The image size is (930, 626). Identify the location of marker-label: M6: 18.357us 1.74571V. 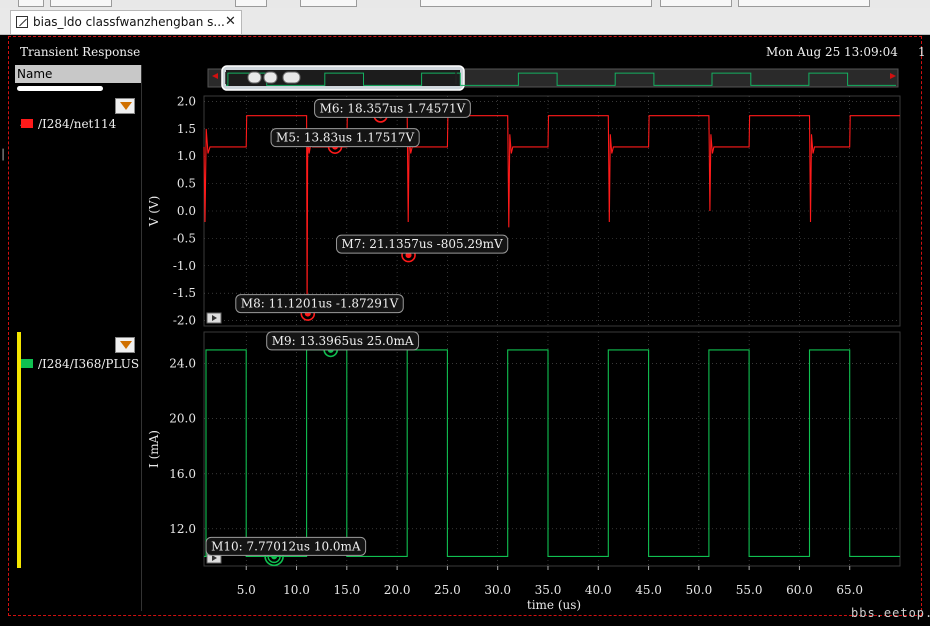
(393, 108).